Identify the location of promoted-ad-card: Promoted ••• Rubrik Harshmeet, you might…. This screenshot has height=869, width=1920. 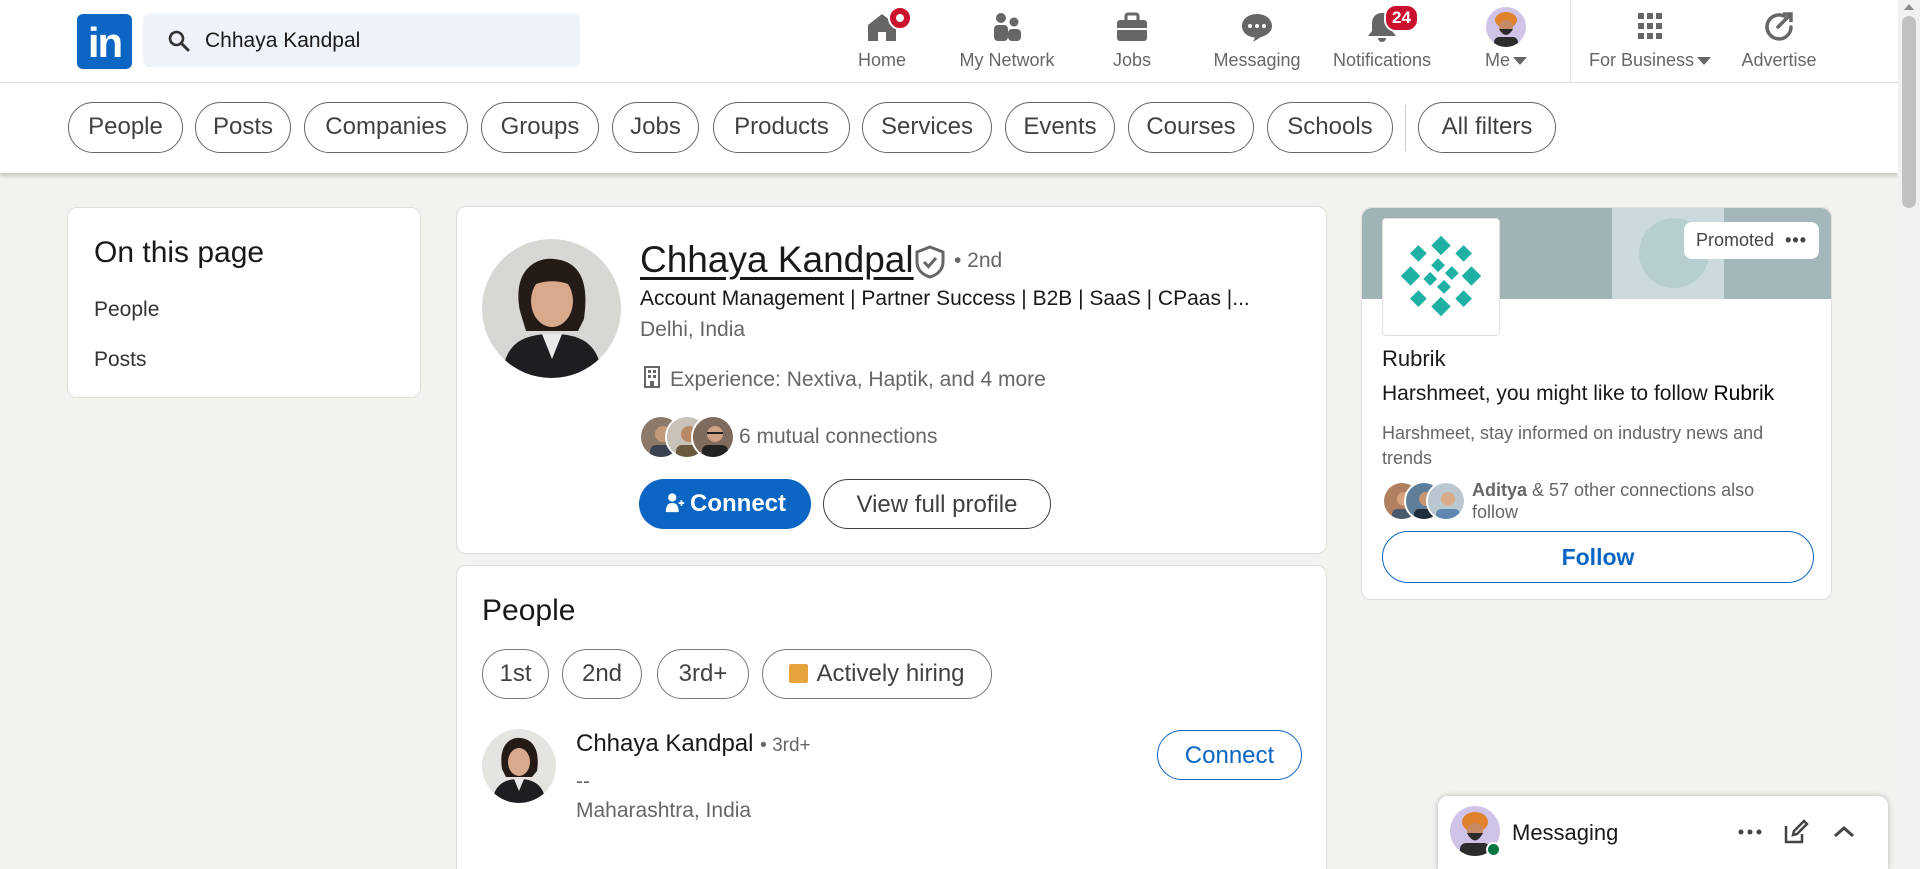
(1596, 403).